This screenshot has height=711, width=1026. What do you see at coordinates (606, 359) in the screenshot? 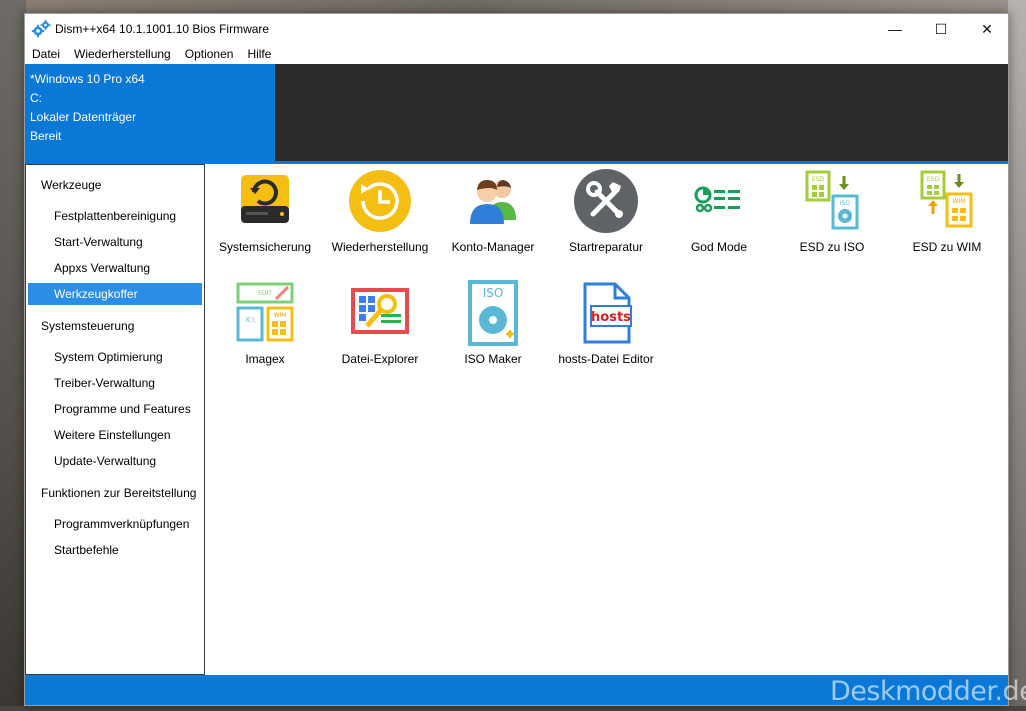
I see `tool-label: hosts-Datei Editor` at bounding box center [606, 359].